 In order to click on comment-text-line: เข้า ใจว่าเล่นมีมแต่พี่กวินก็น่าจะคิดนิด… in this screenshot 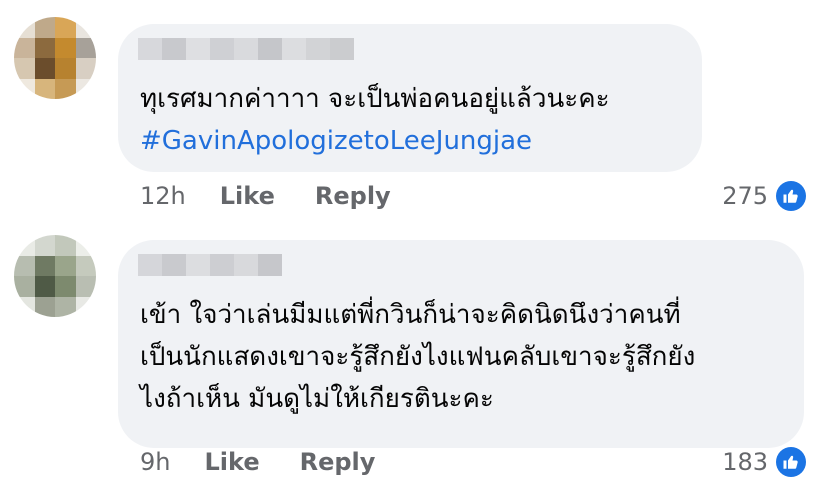, I will do `click(410, 315)`.